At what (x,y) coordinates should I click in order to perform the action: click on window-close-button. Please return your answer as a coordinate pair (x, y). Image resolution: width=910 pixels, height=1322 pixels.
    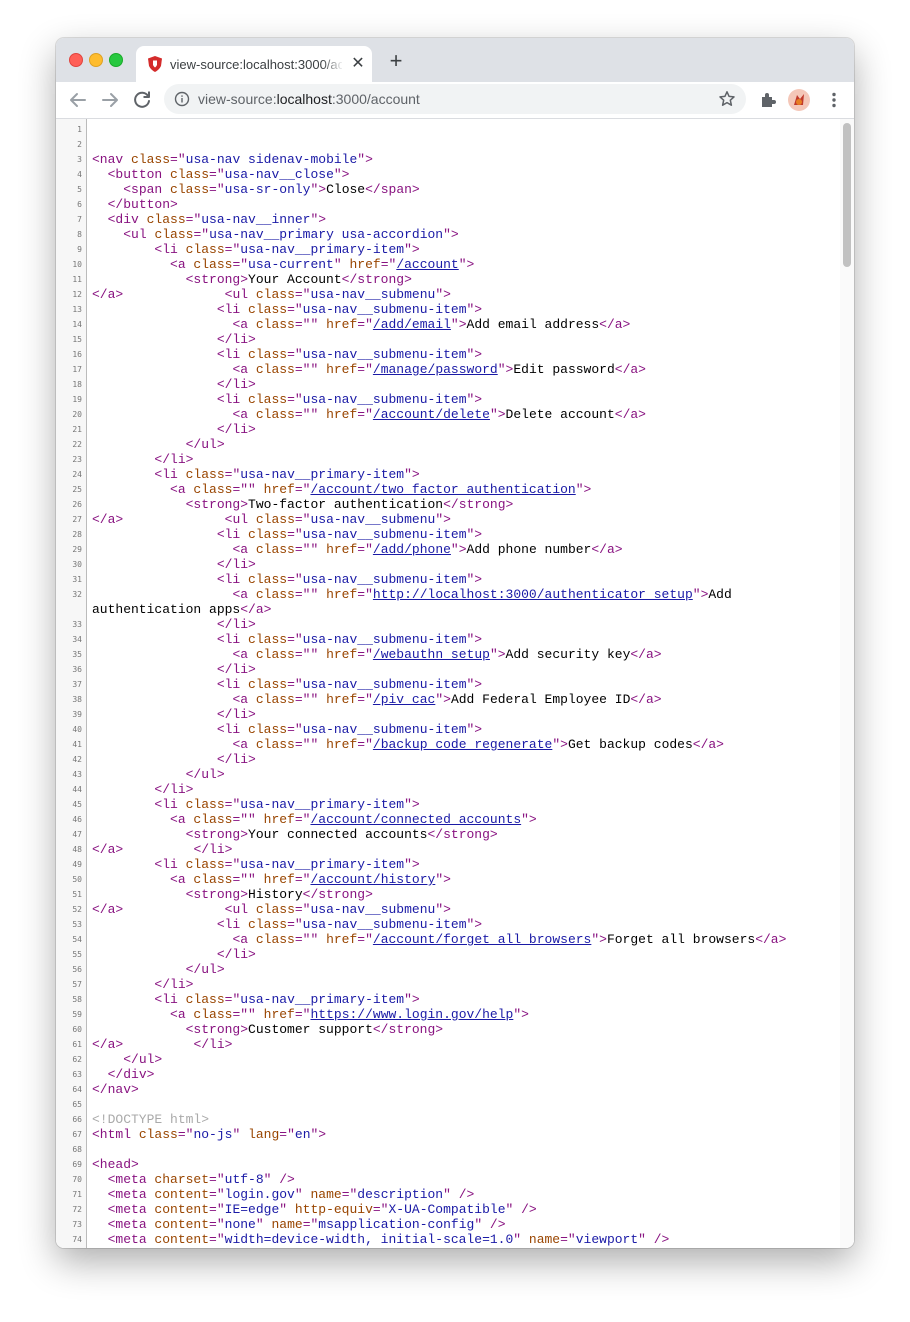
    Looking at the image, I should click on (76, 60).